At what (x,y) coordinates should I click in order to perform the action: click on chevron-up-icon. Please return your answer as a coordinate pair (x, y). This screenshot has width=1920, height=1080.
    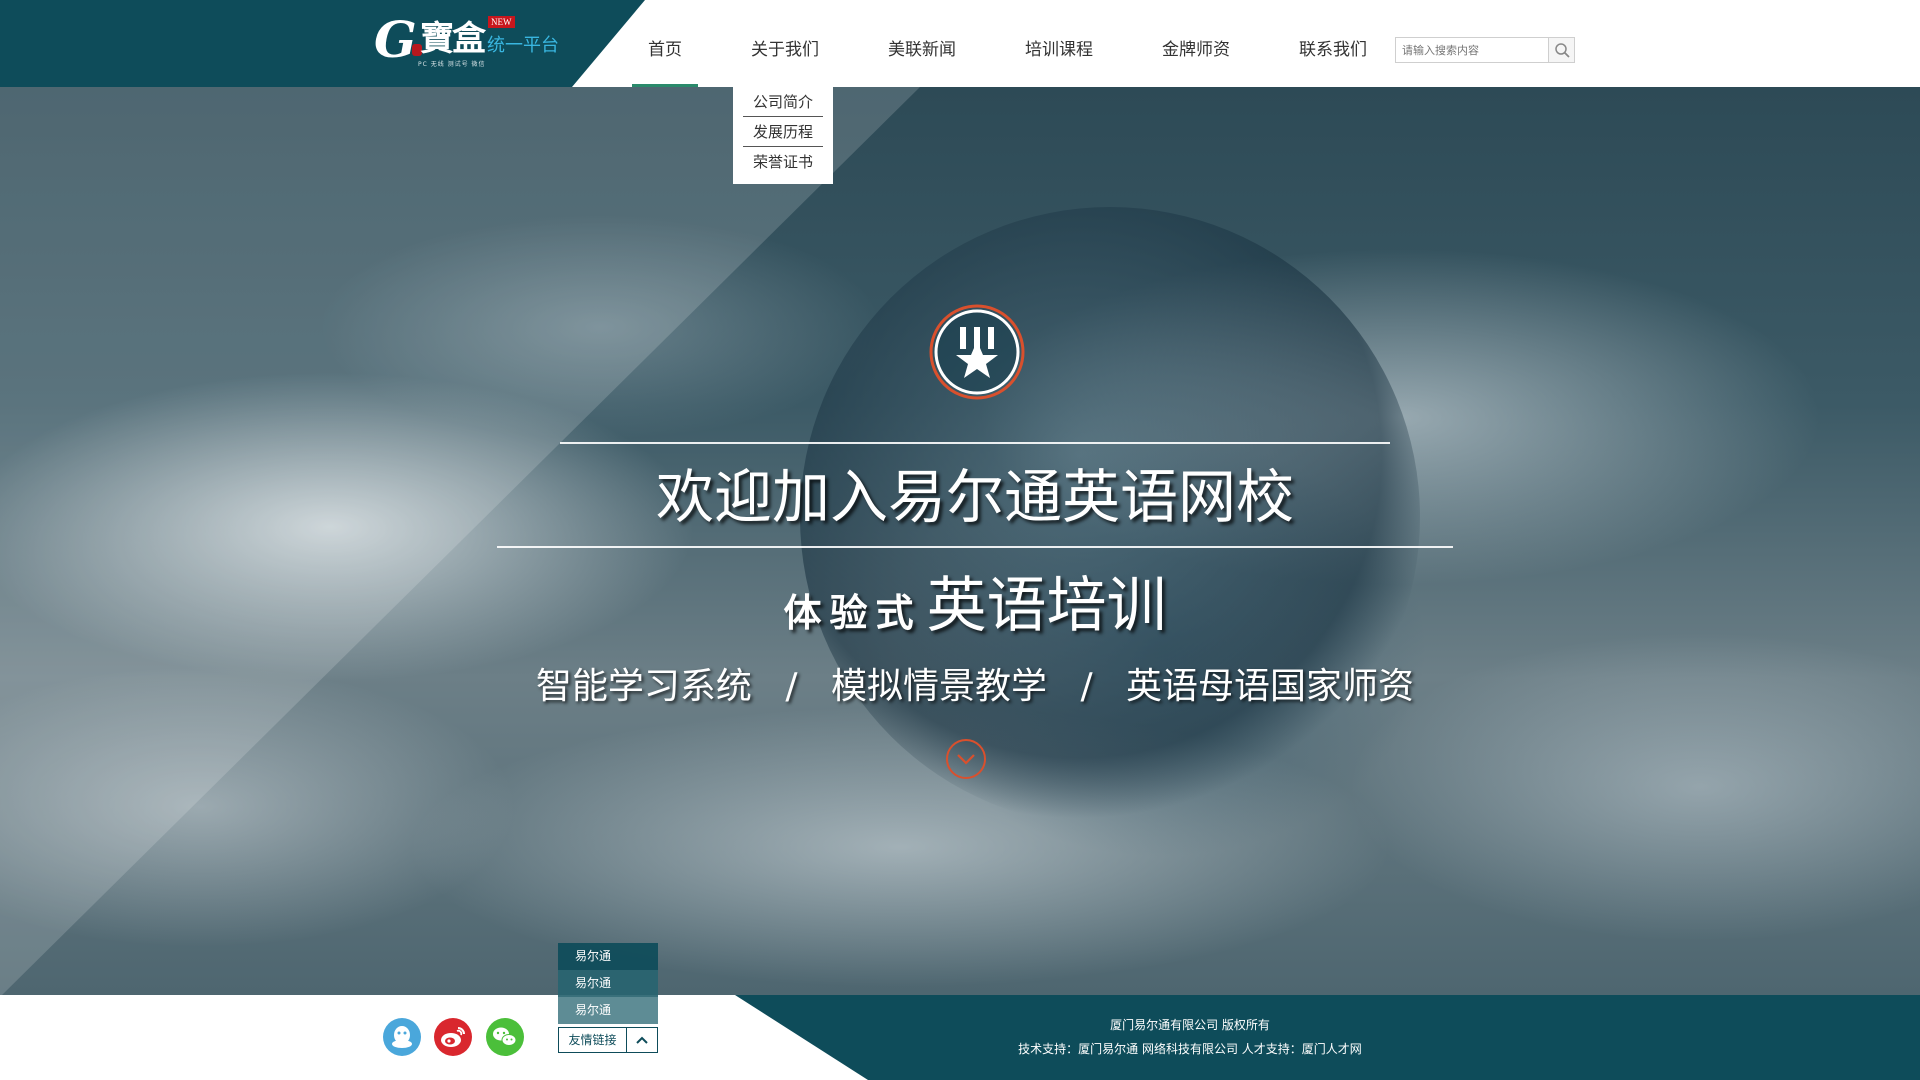
    Looking at the image, I should click on (642, 1040).